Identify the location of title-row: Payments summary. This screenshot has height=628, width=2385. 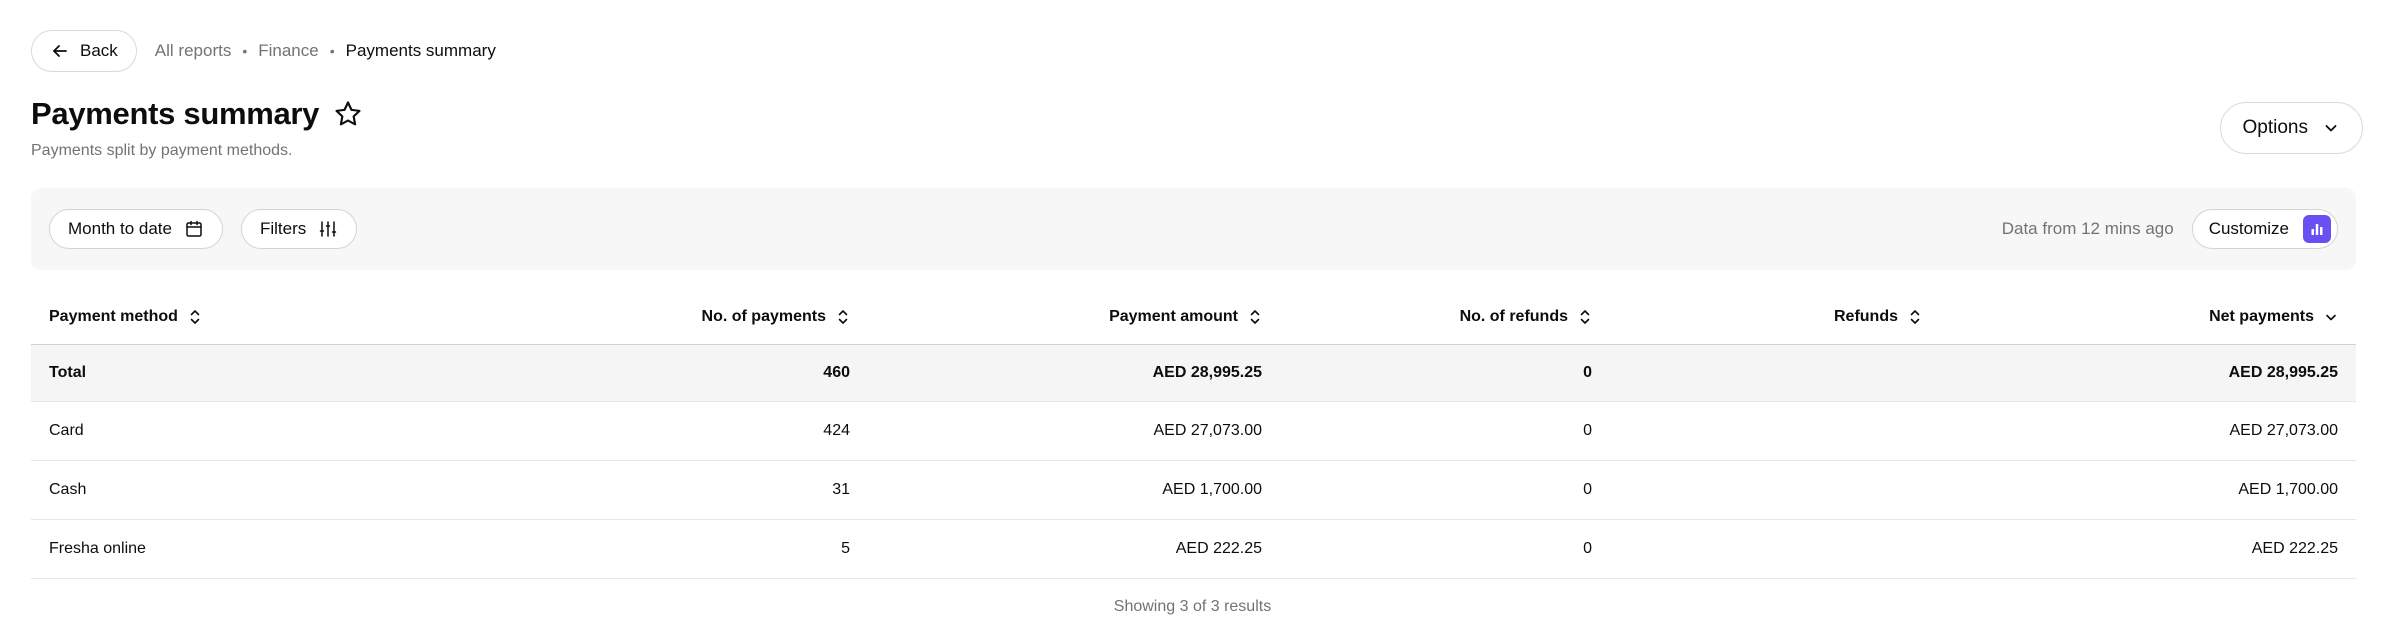
(197, 114).